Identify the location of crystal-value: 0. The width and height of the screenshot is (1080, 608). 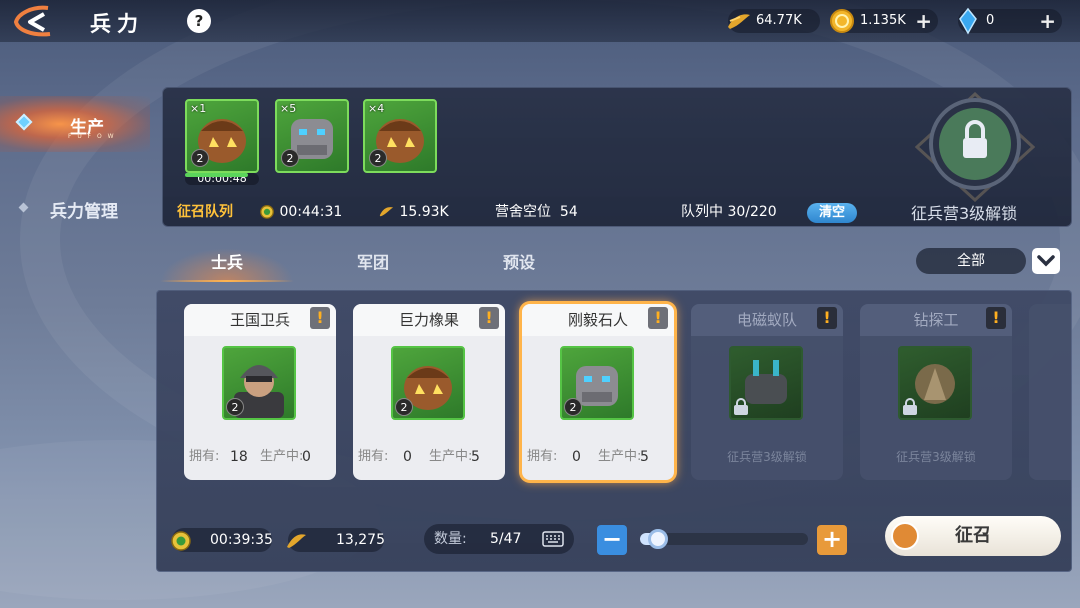
(990, 20).